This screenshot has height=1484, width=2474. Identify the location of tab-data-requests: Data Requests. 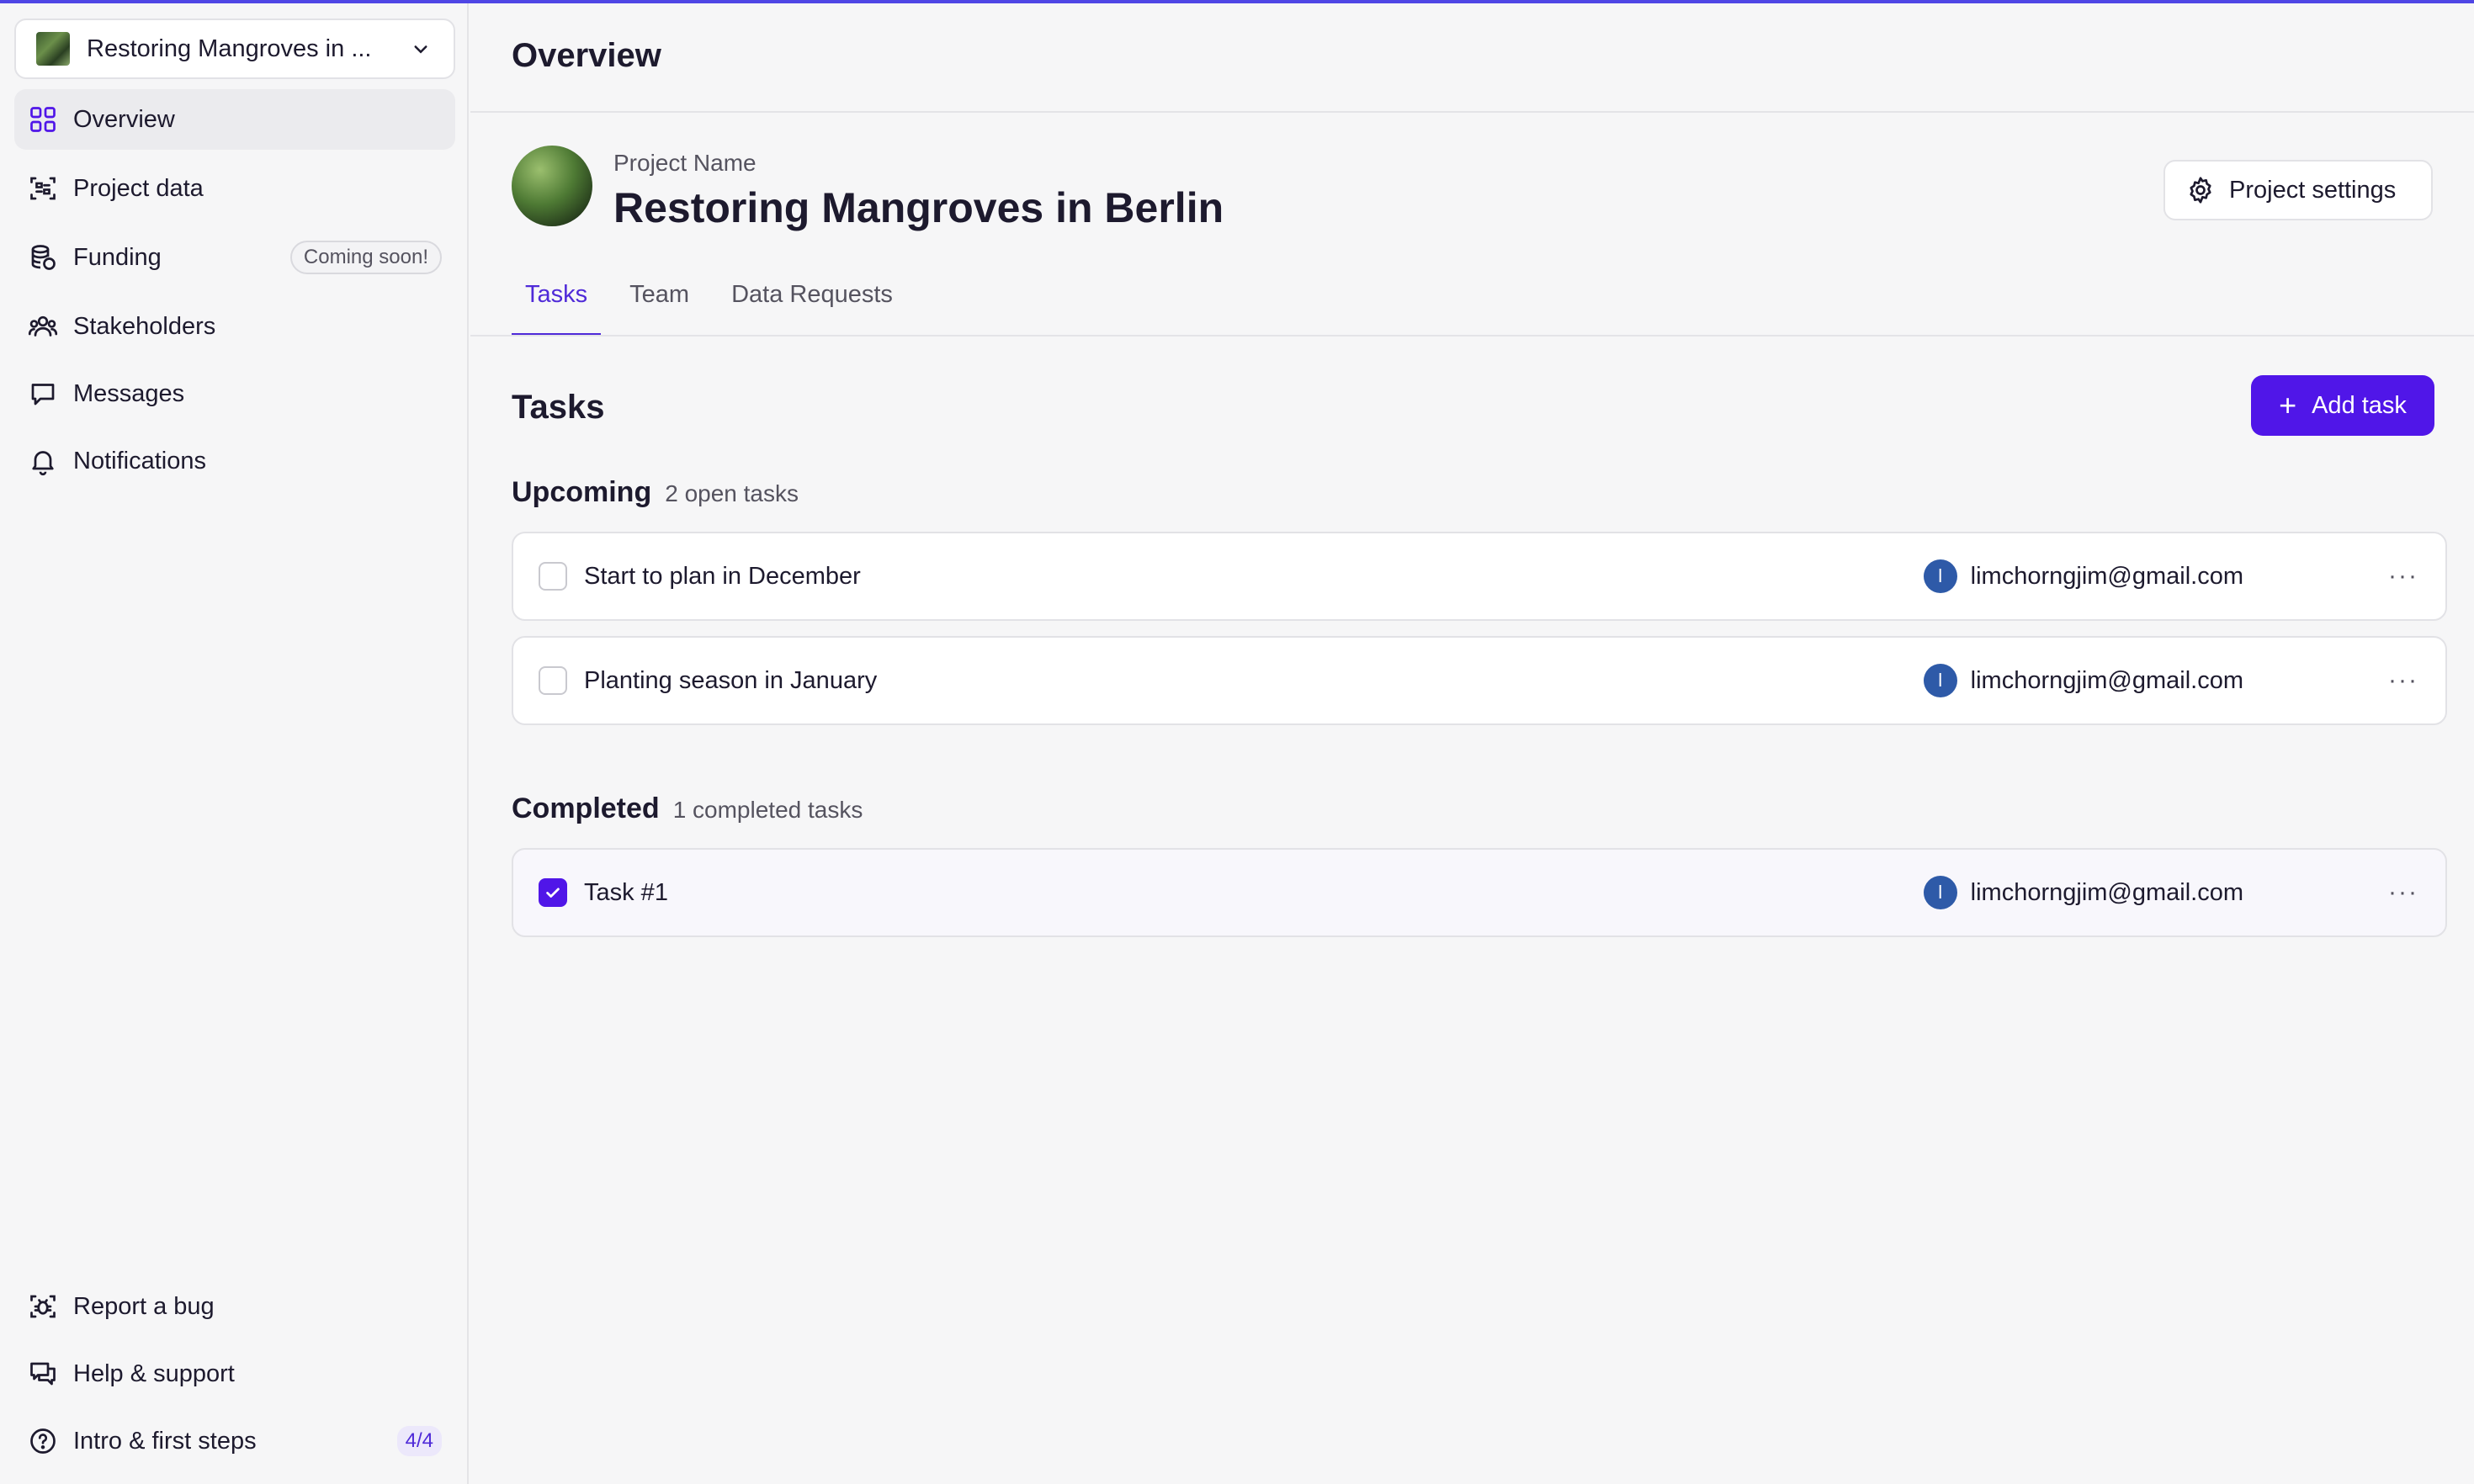
(812, 300).